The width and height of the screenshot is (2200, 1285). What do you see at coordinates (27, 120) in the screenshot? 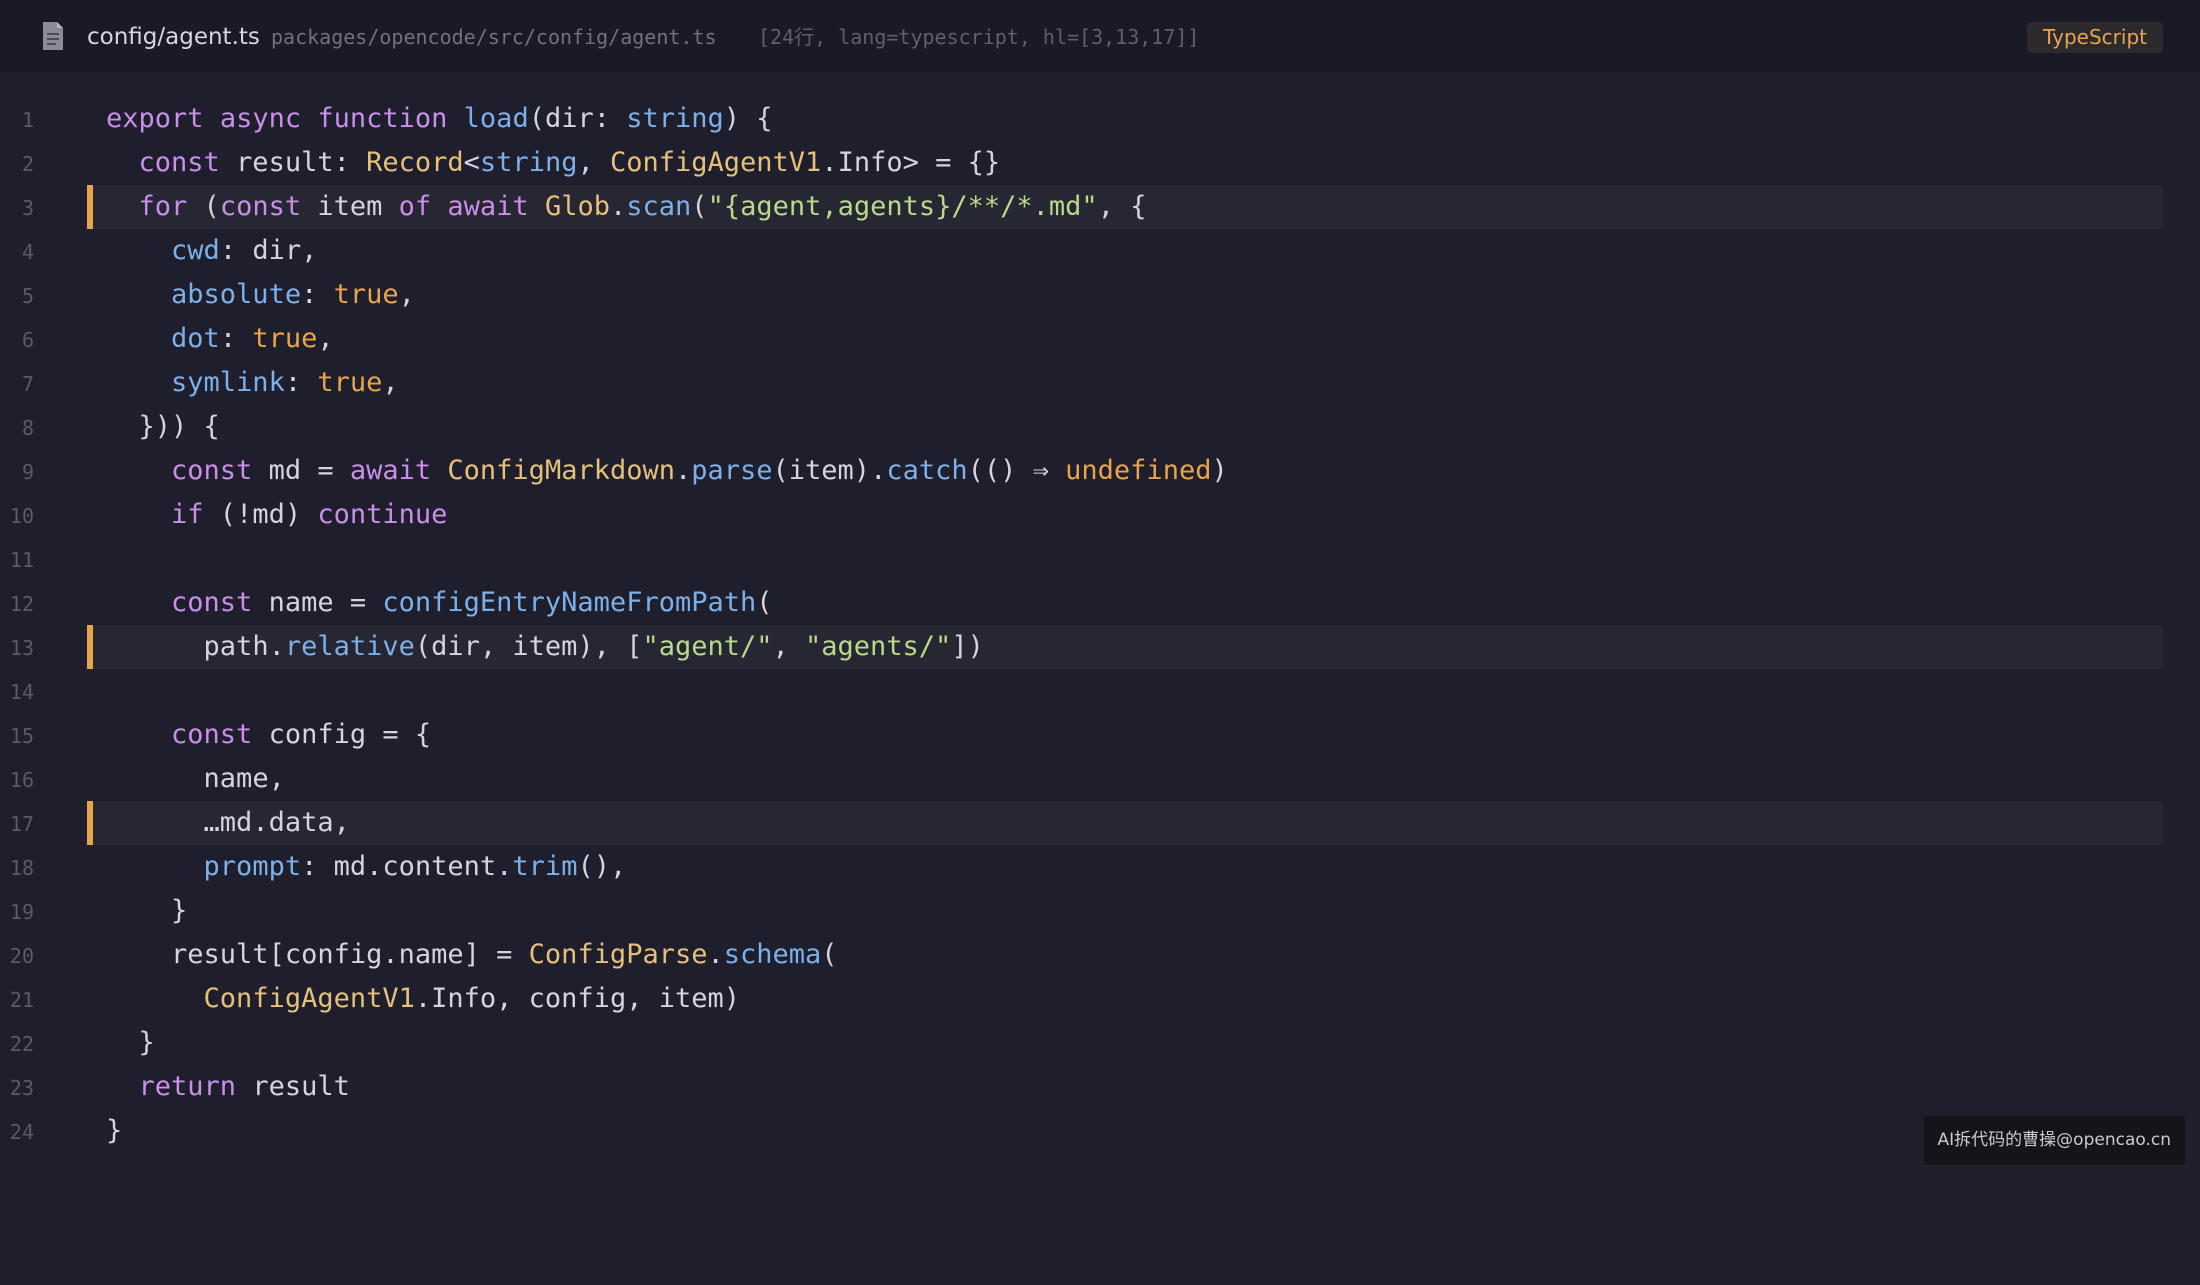
I see `line-number: 1` at bounding box center [27, 120].